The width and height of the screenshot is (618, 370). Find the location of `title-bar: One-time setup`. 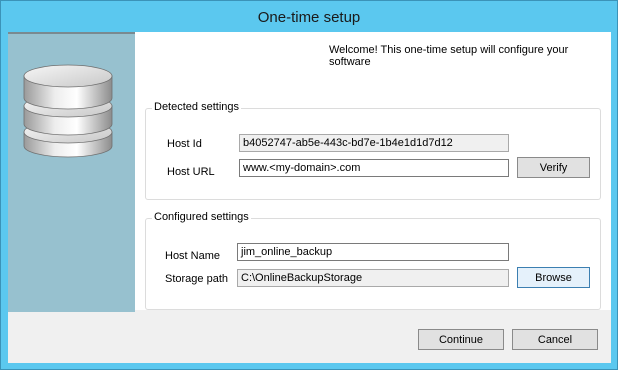

title-bar: One-time setup is located at coordinates (309, 16).